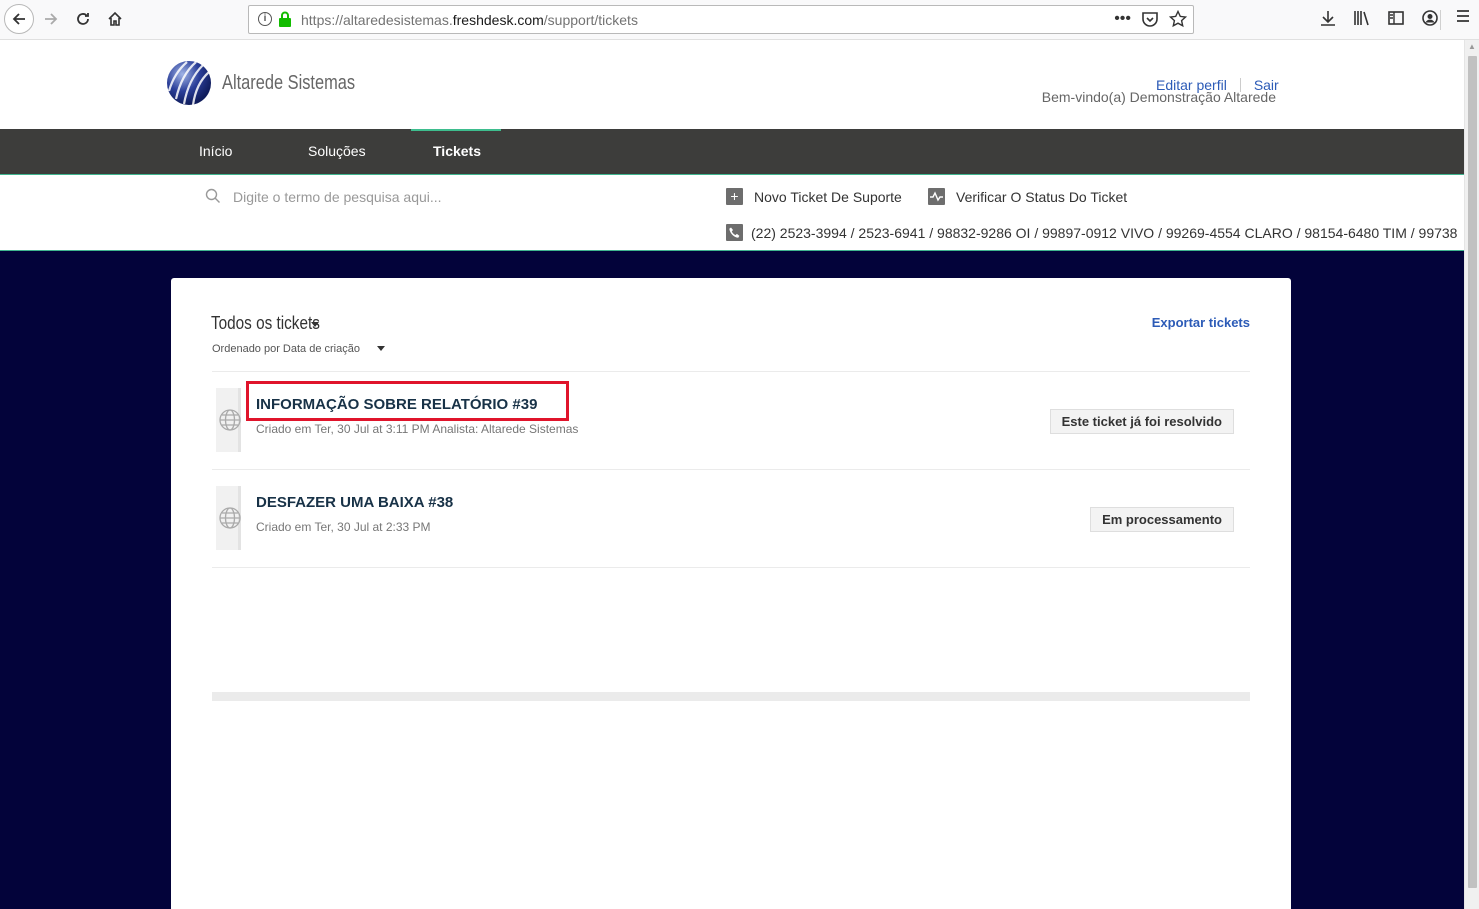 This screenshot has width=1479, height=909. I want to click on info-icon: i, so click(265, 19).